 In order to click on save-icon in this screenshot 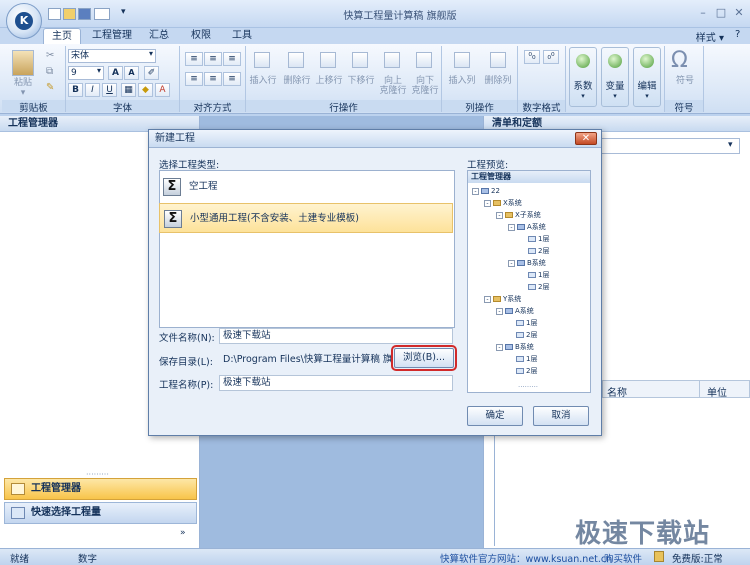, I will do `click(84, 14)`.